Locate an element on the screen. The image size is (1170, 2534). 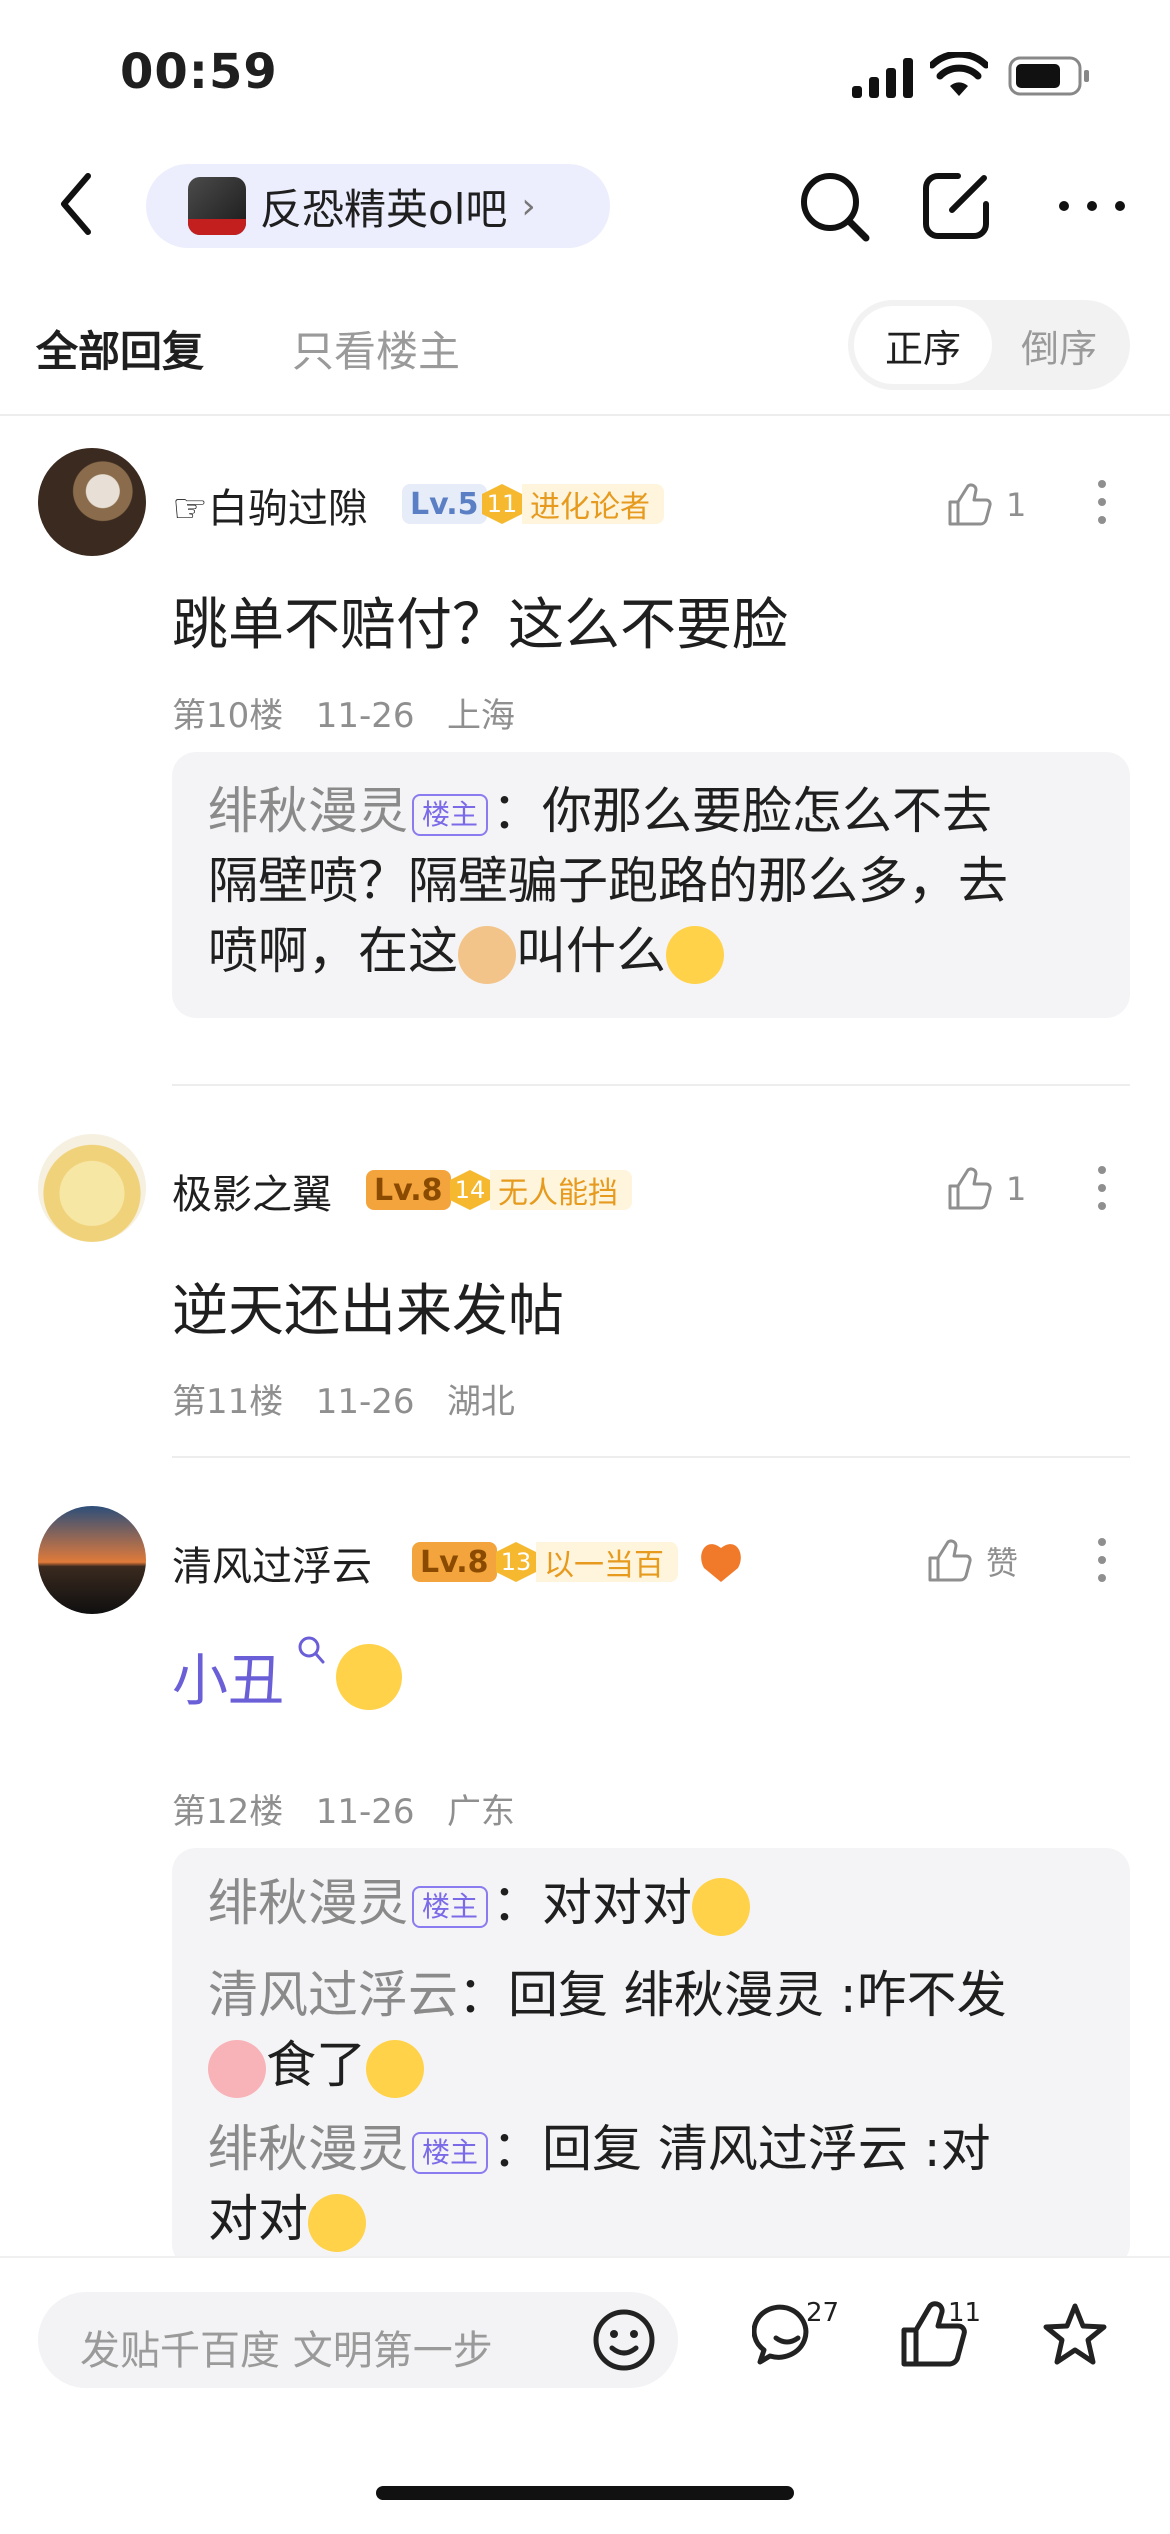
sort-descending-button: 倒序 is located at coordinates (1059, 345).